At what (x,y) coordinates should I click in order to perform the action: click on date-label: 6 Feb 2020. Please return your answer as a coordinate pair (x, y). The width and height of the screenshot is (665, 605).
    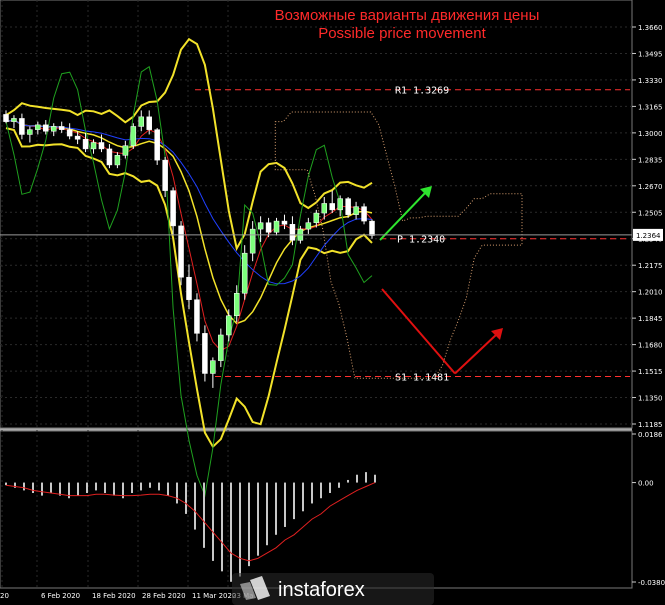
    Looking at the image, I should click on (60, 596).